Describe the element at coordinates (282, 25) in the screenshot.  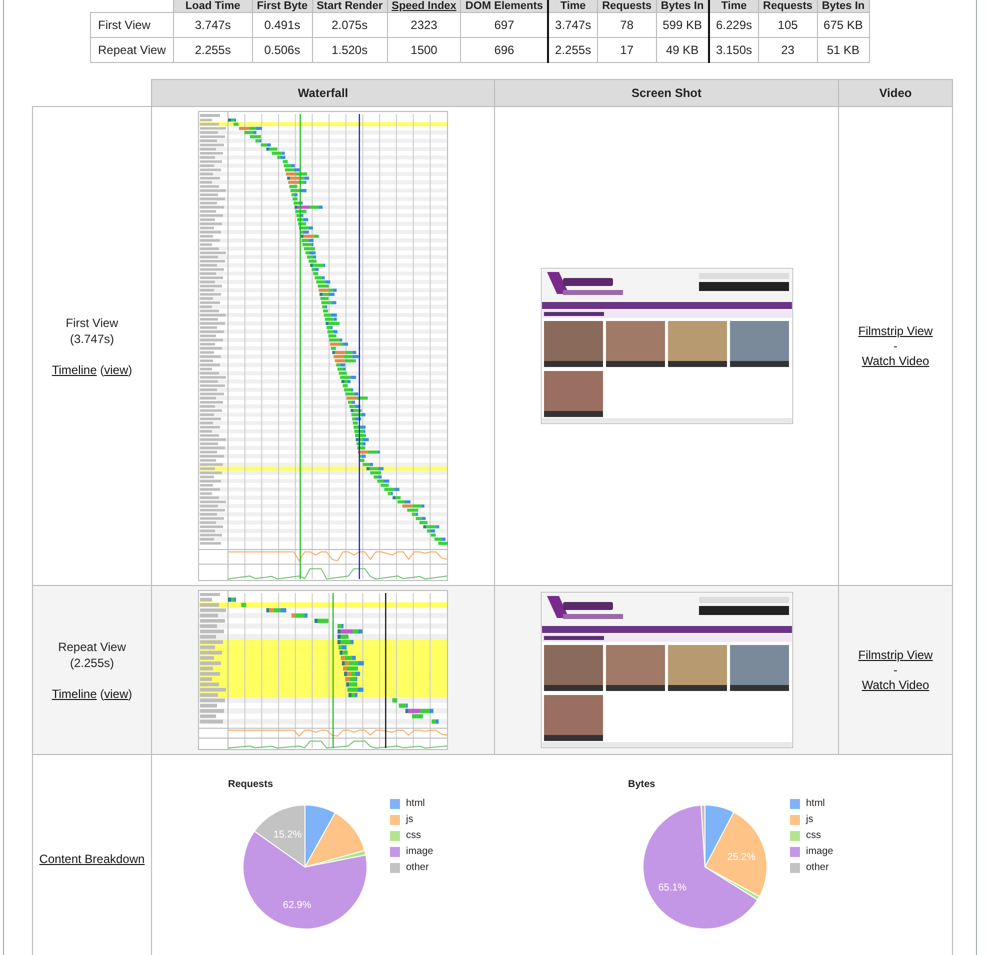
I see `table-cell: 0.491s` at that location.